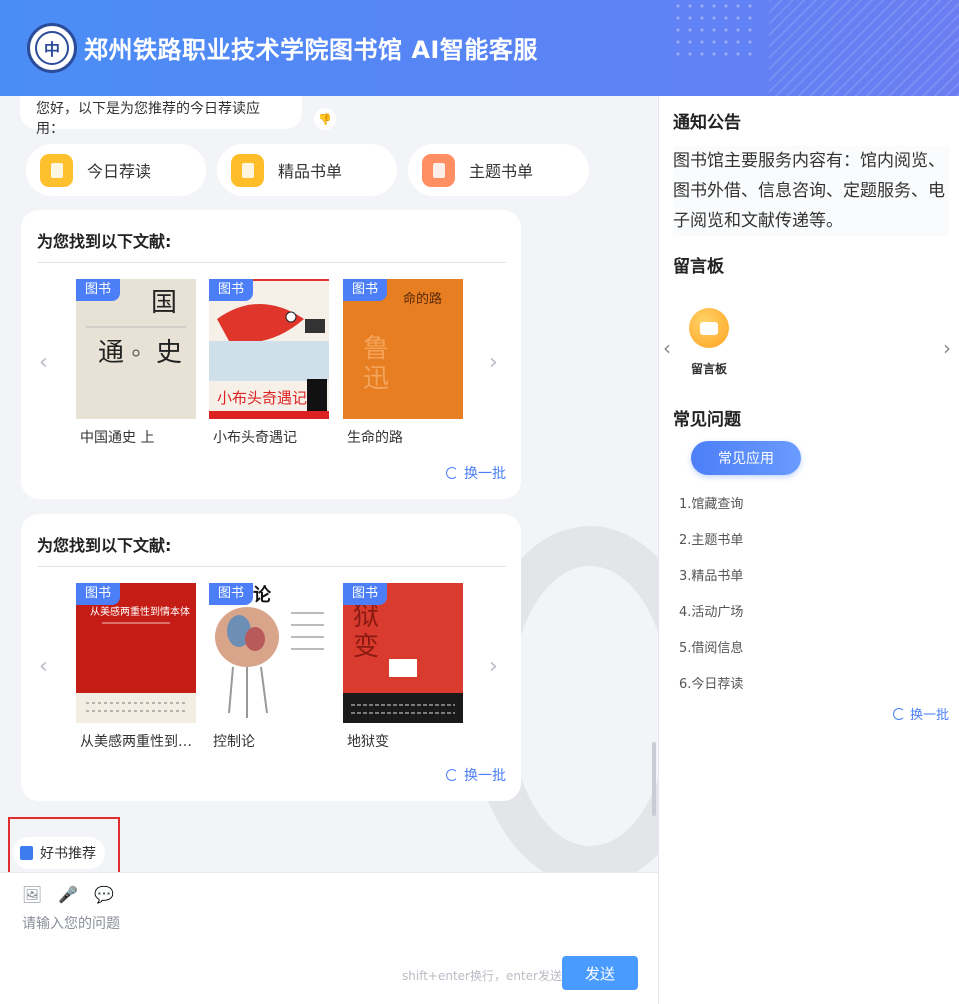  What do you see at coordinates (247, 170) in the screenshot?
I see `featured-list-icon` at bounding box center [247, 170].